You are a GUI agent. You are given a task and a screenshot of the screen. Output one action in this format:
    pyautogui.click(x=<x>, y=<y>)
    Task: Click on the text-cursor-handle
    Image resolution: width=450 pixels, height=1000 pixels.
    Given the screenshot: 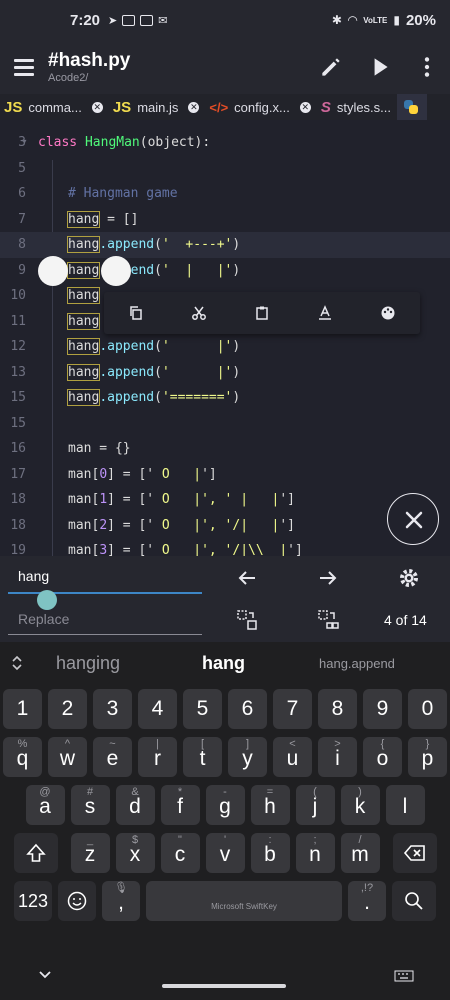 What is the action you would take?
    pyautogui.click(x=47, y=600)
    